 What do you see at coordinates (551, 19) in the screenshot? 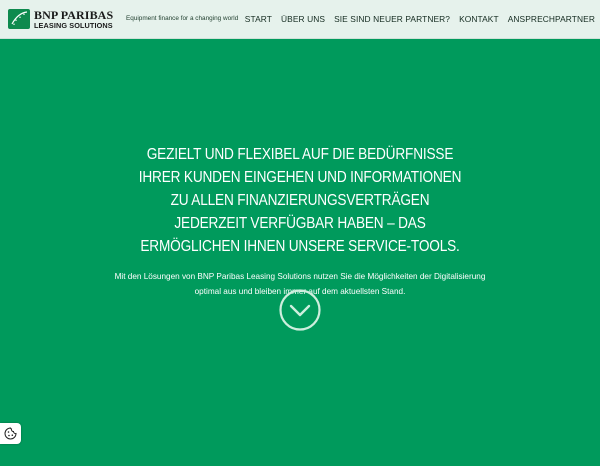
I see `nav-item-ansprechpartner: ANSPRECHPARTNER` at bounding box center [551, 19].